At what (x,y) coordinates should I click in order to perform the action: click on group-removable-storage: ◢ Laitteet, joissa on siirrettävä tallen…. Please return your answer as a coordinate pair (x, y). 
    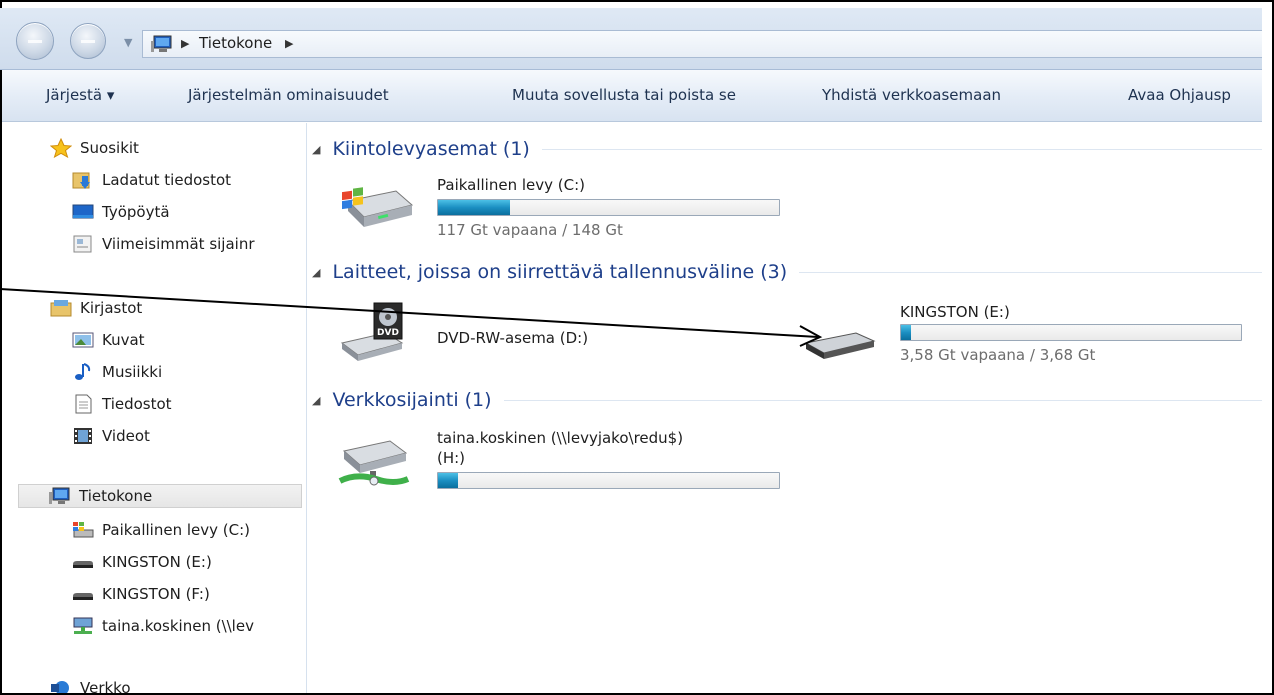
    Looking at the image, I should click on (786, 272).